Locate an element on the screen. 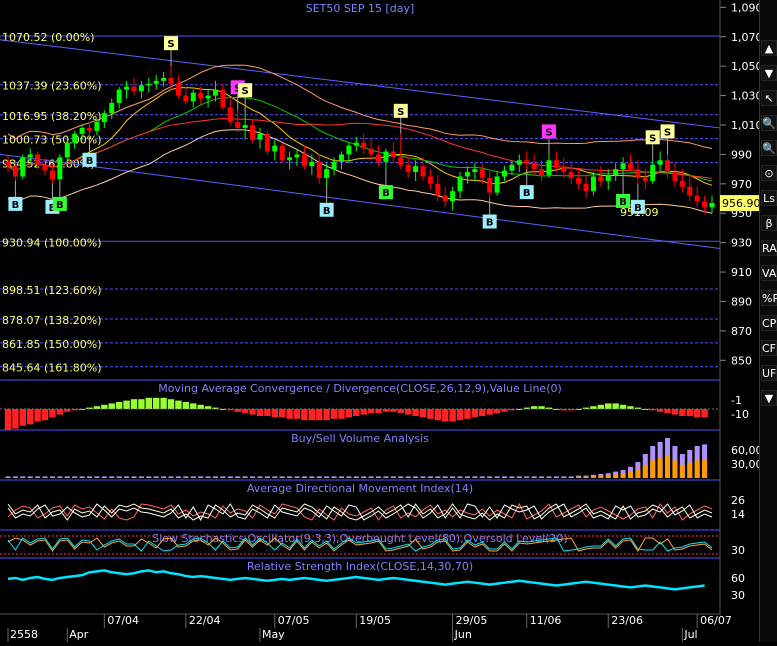  date-tick-label: 23/06 is located at coordinates (627, 620).